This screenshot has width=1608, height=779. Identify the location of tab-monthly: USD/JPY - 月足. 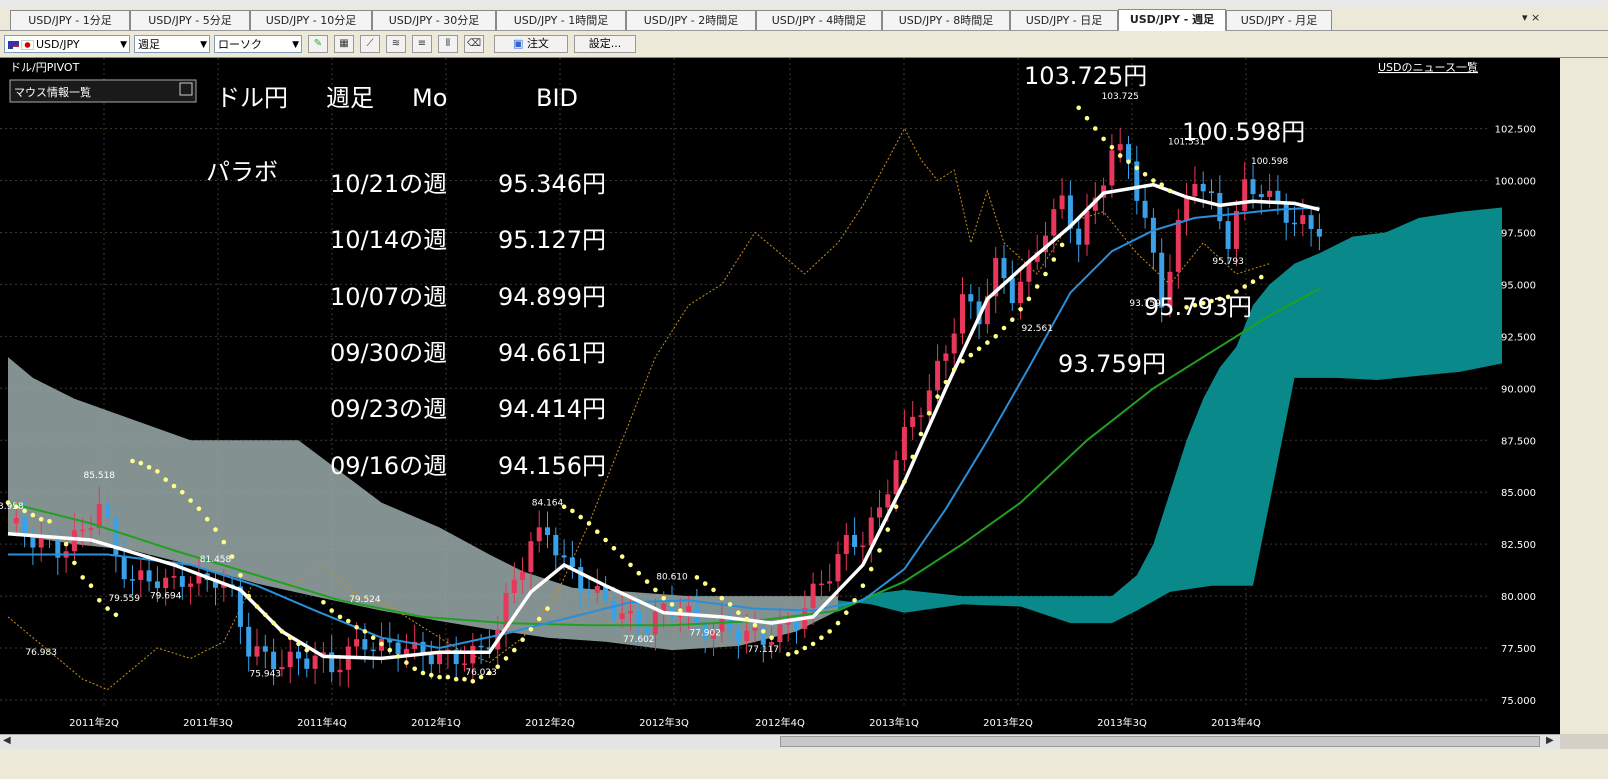
(1279, 20).